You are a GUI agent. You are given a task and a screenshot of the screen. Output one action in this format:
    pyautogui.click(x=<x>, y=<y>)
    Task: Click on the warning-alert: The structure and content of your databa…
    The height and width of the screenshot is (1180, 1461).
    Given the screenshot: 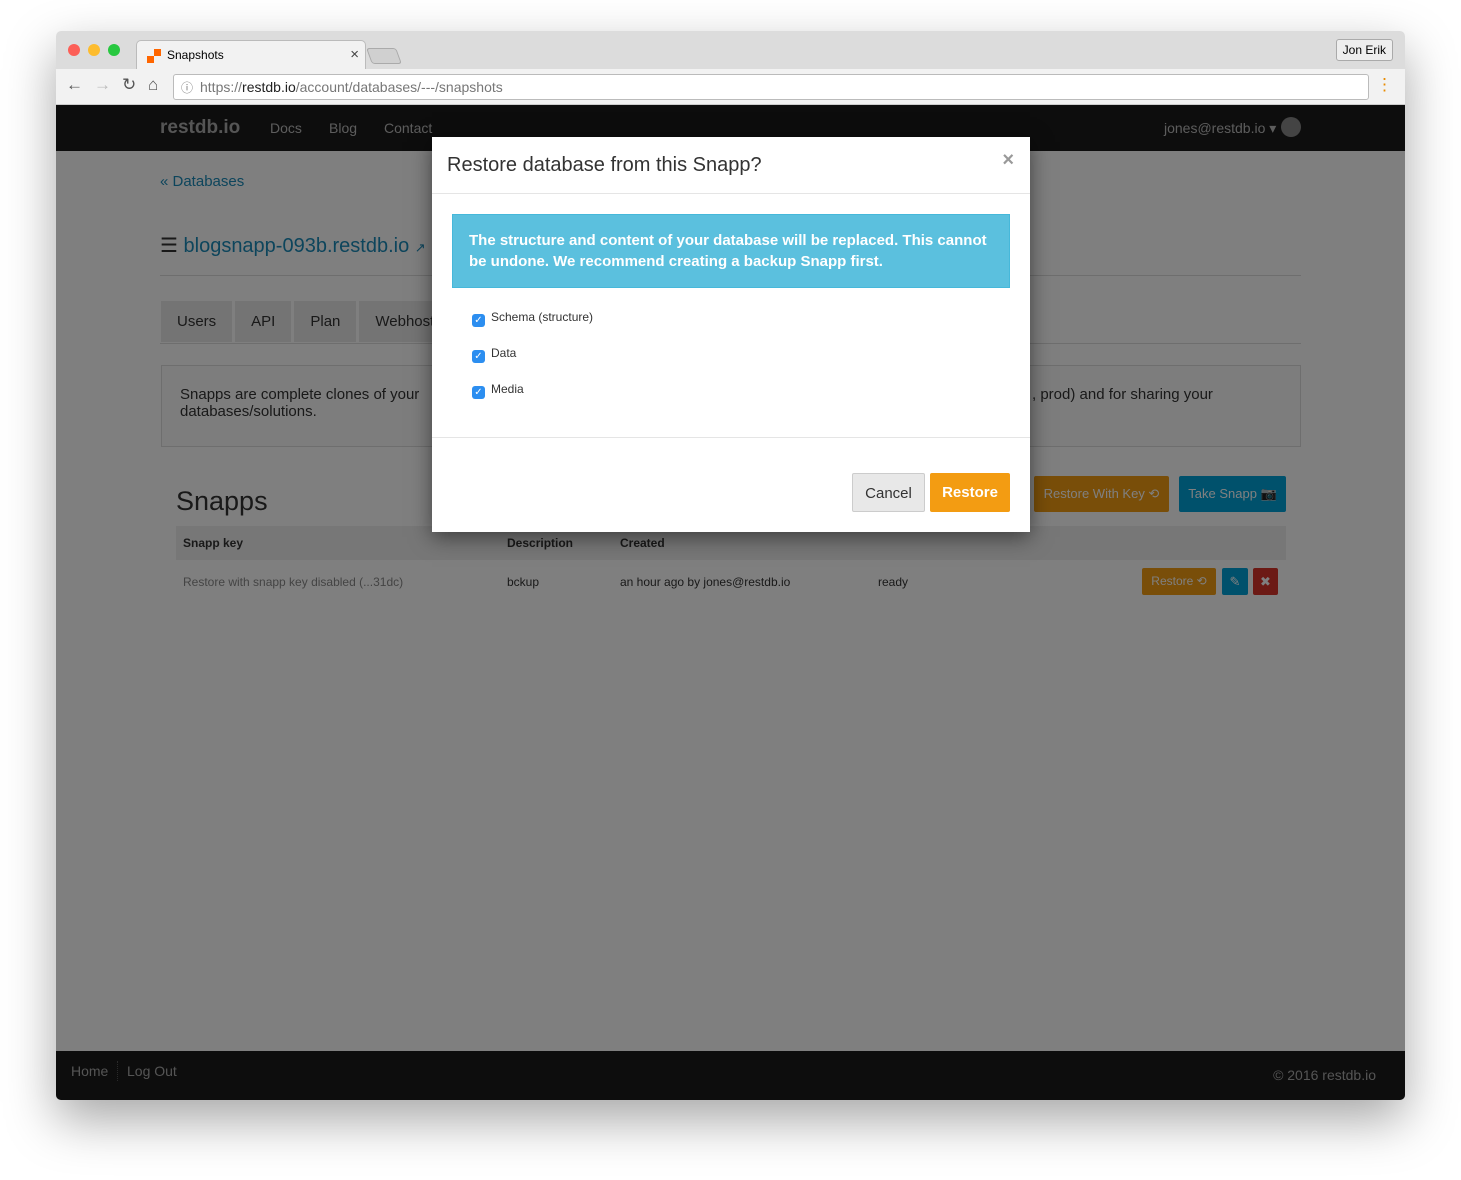 What is the action you would take?
    pyautogui.click(x=731, y=251)
    